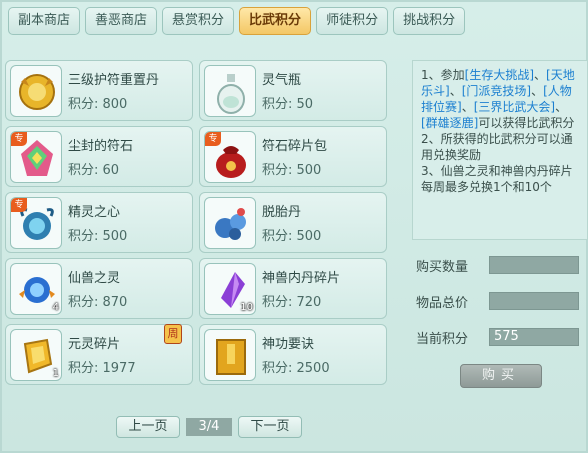 The height and width of the screenshot is (453, 588). Describe the element at coordinates (534, 265) in the screenshot. I see `quantity-field` at that location.